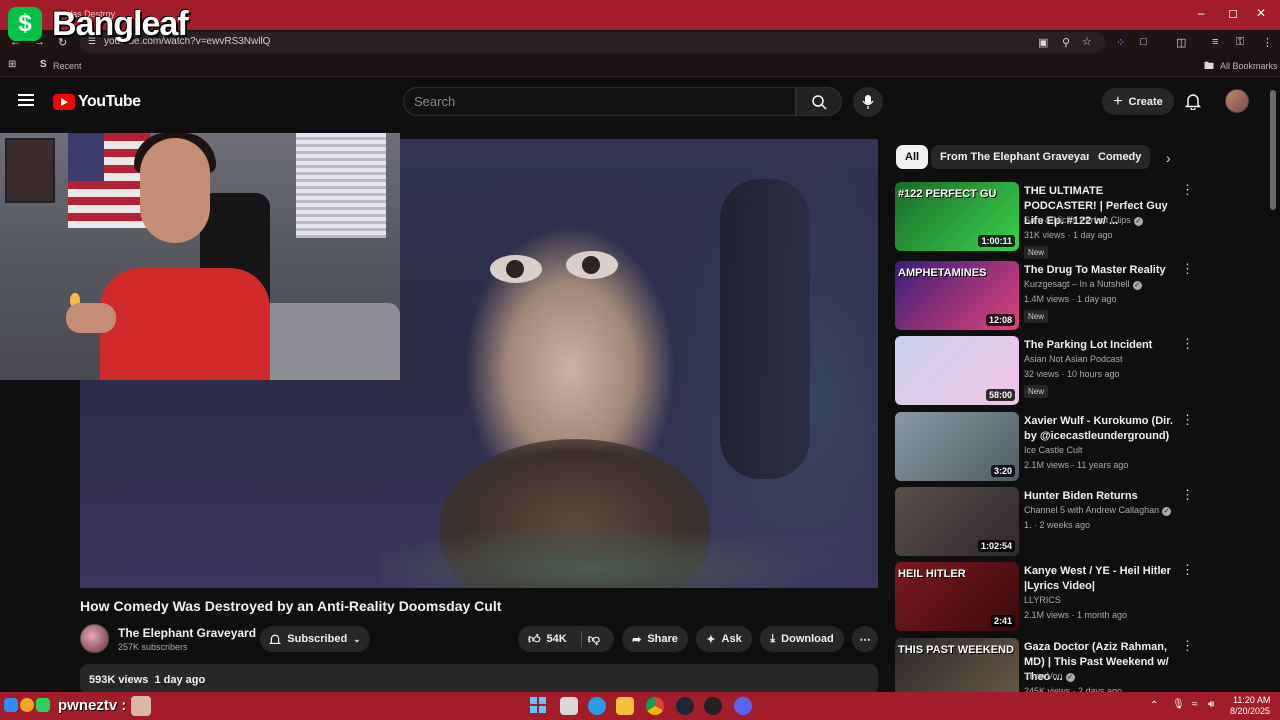 This screenshot has width=1280, height=720. I want to click on like-count: 54K, so click(557, 639).